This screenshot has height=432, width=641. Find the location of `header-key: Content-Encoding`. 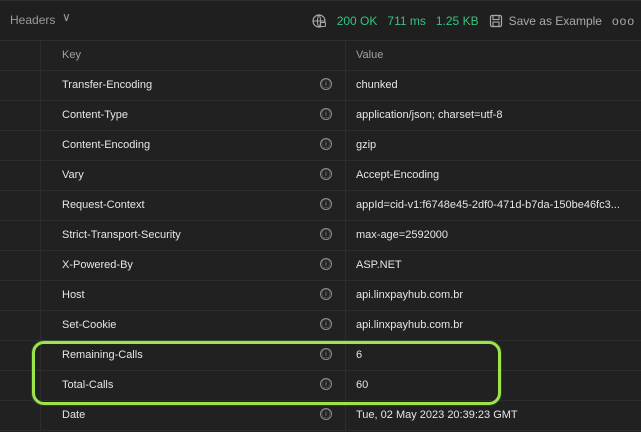

header-key: Content-Encoding is located at coordinates (106, 145).